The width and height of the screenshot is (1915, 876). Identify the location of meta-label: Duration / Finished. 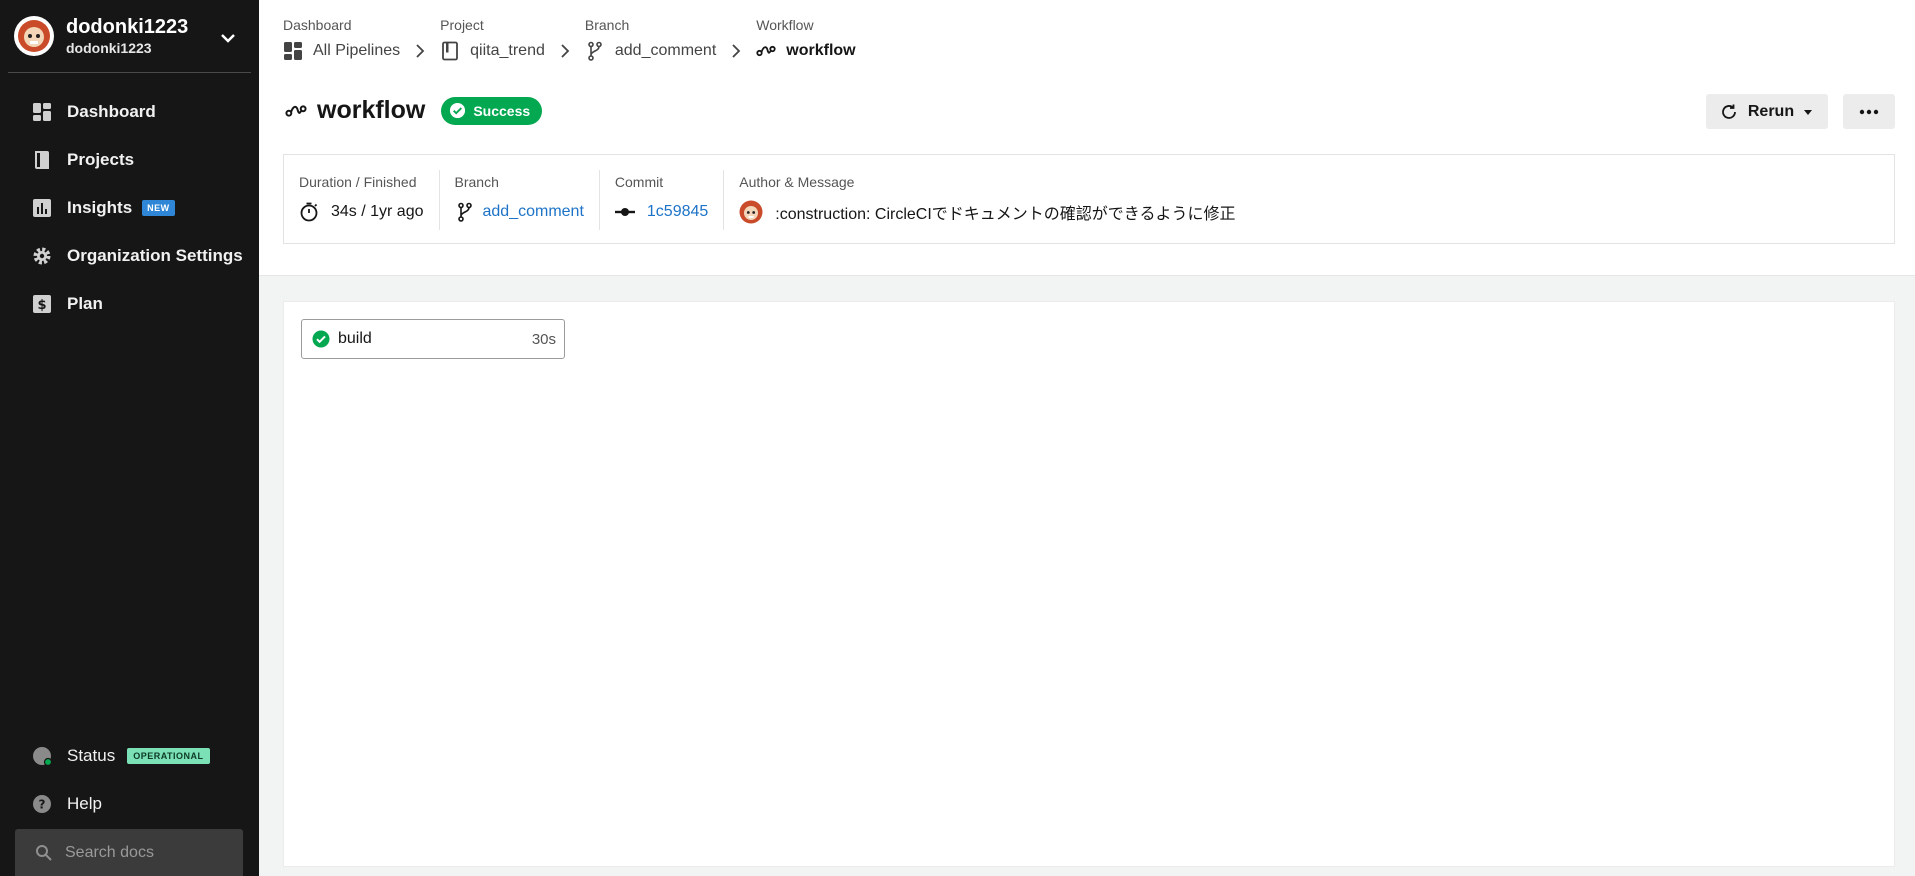
(358, 182).